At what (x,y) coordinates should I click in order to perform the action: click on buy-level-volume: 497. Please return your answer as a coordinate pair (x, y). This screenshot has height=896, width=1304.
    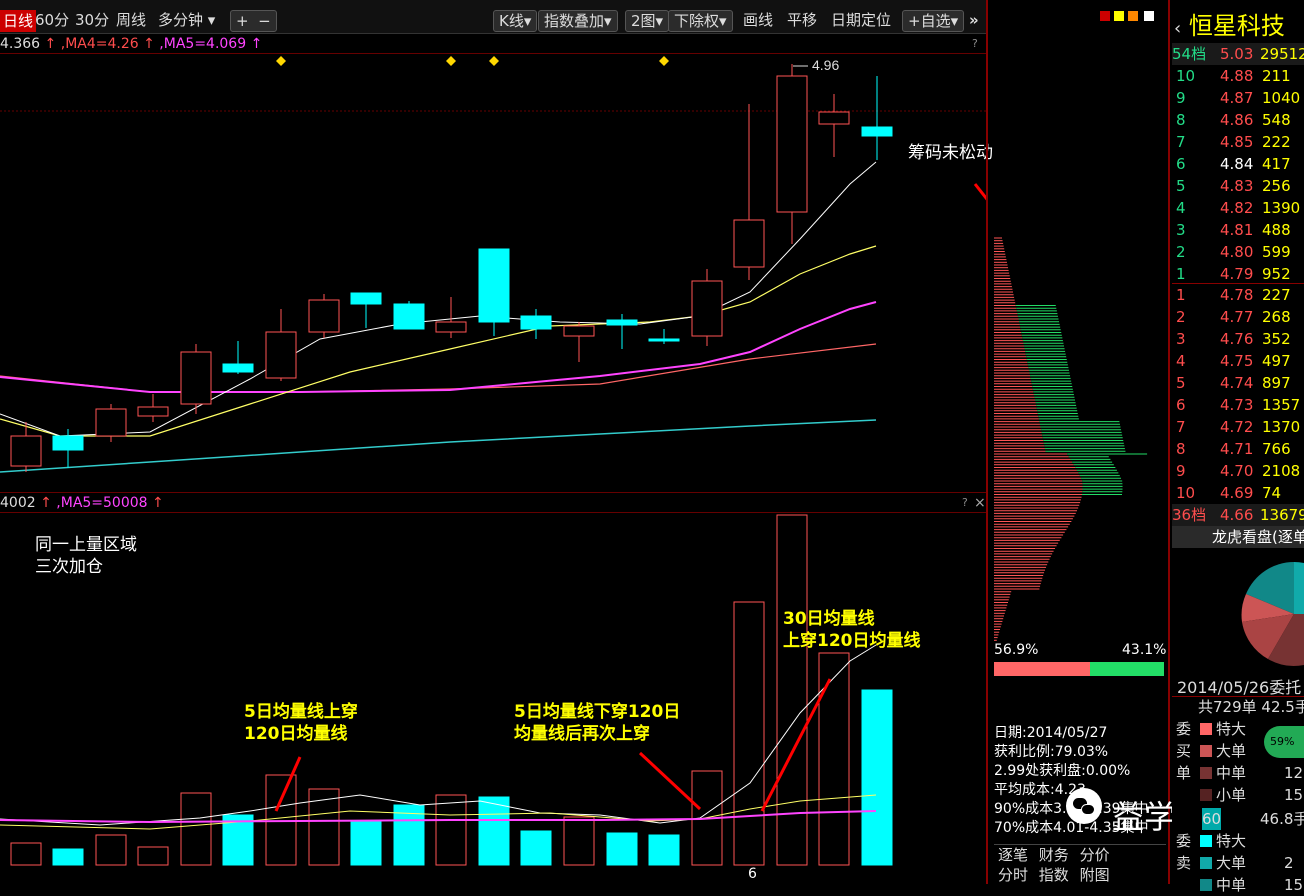
    Looking at the image, I should click on (1276, 361).